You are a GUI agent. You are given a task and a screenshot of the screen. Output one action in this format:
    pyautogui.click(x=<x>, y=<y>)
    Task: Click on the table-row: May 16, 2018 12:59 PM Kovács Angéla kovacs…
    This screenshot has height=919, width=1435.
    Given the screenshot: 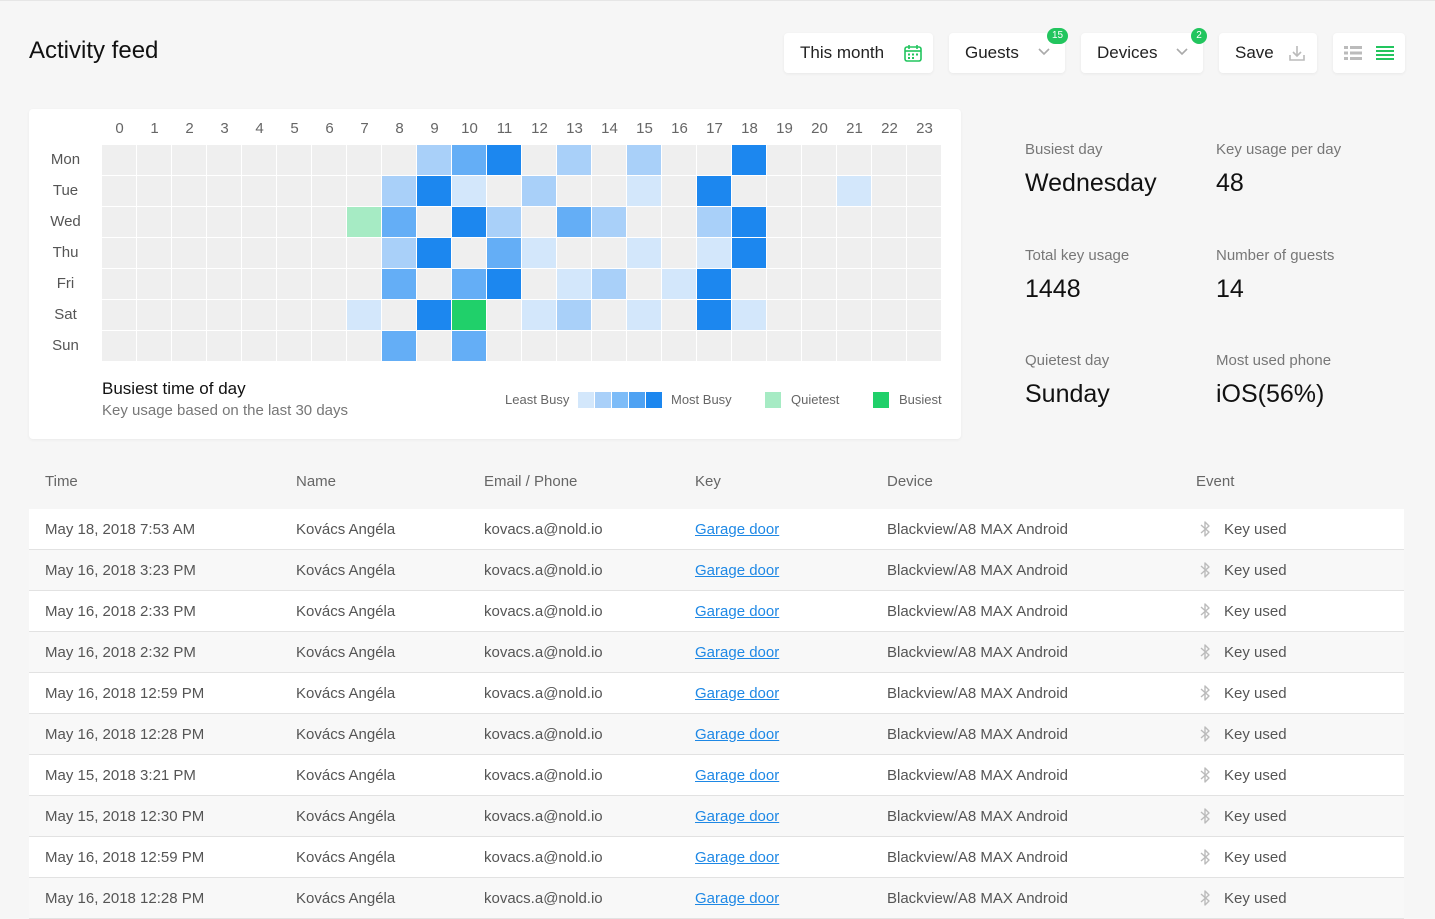 What is the action you would take?
    pyautogui.click(x=716, y=857)
    